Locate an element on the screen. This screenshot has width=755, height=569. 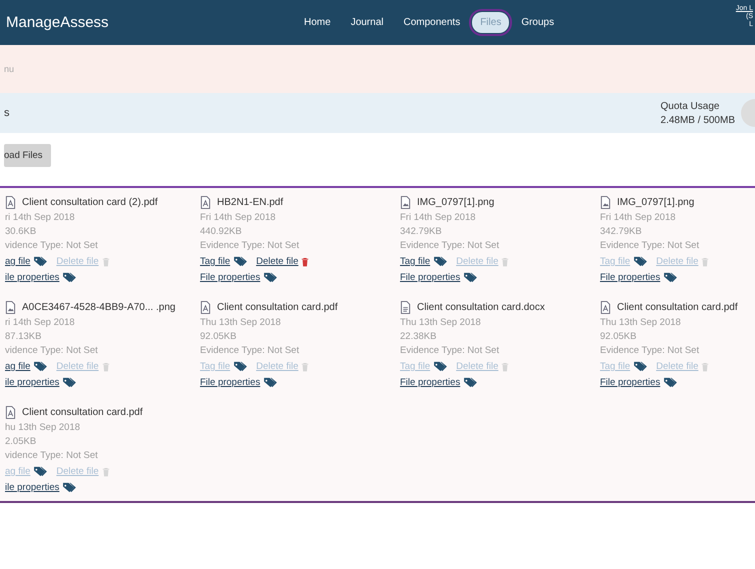
file-date: hu 13th Sep 2018 is located at coordinates (43, 427).